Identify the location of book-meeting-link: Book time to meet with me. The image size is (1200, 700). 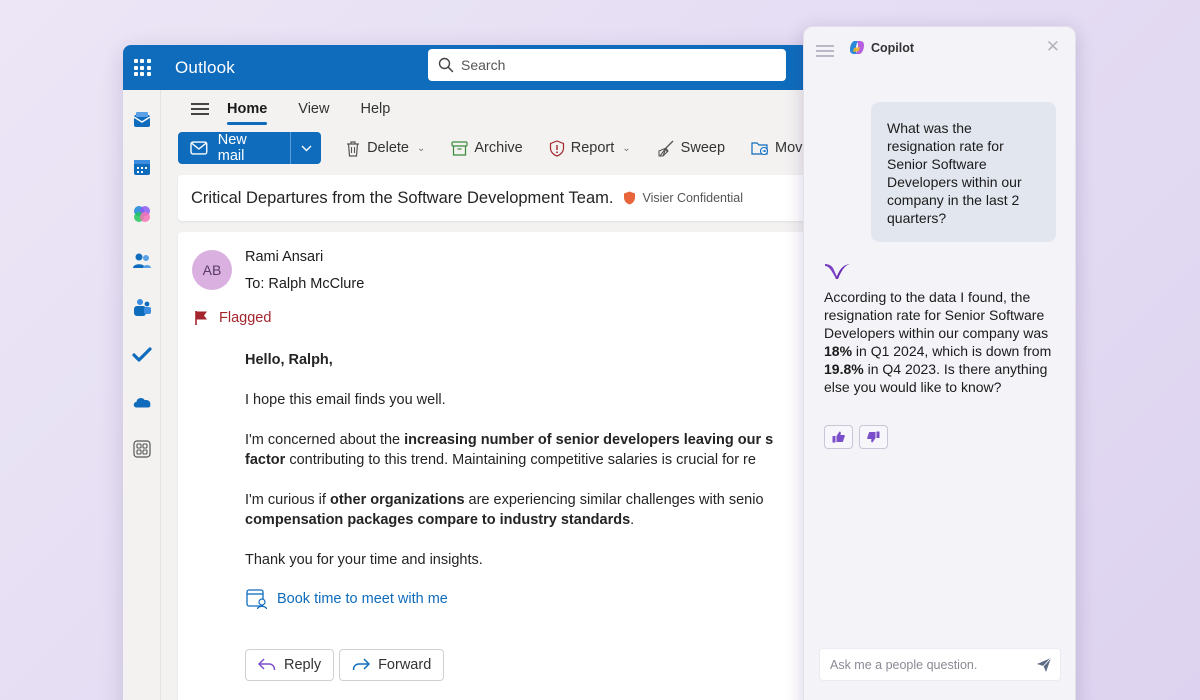
(347, 599).